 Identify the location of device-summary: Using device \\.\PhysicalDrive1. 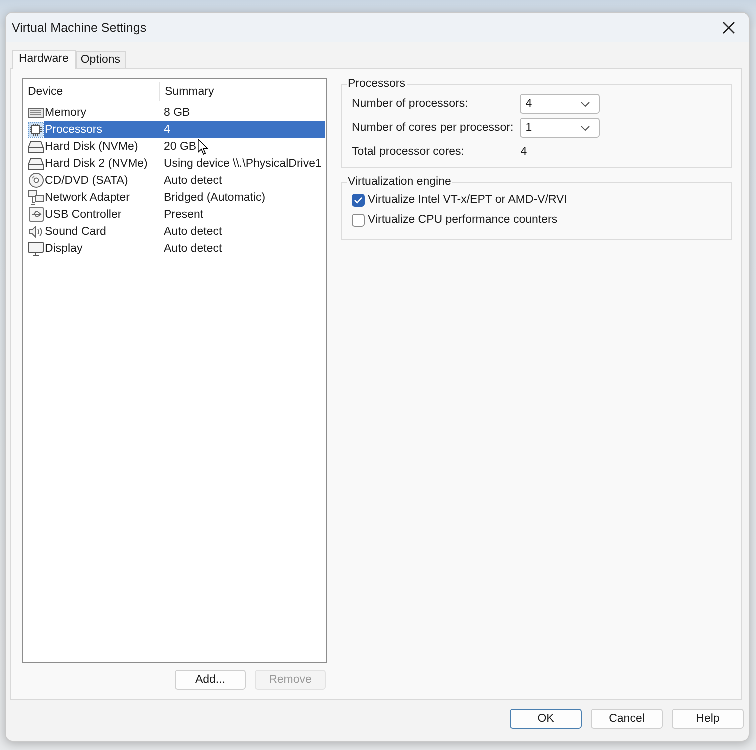
(242, 164).